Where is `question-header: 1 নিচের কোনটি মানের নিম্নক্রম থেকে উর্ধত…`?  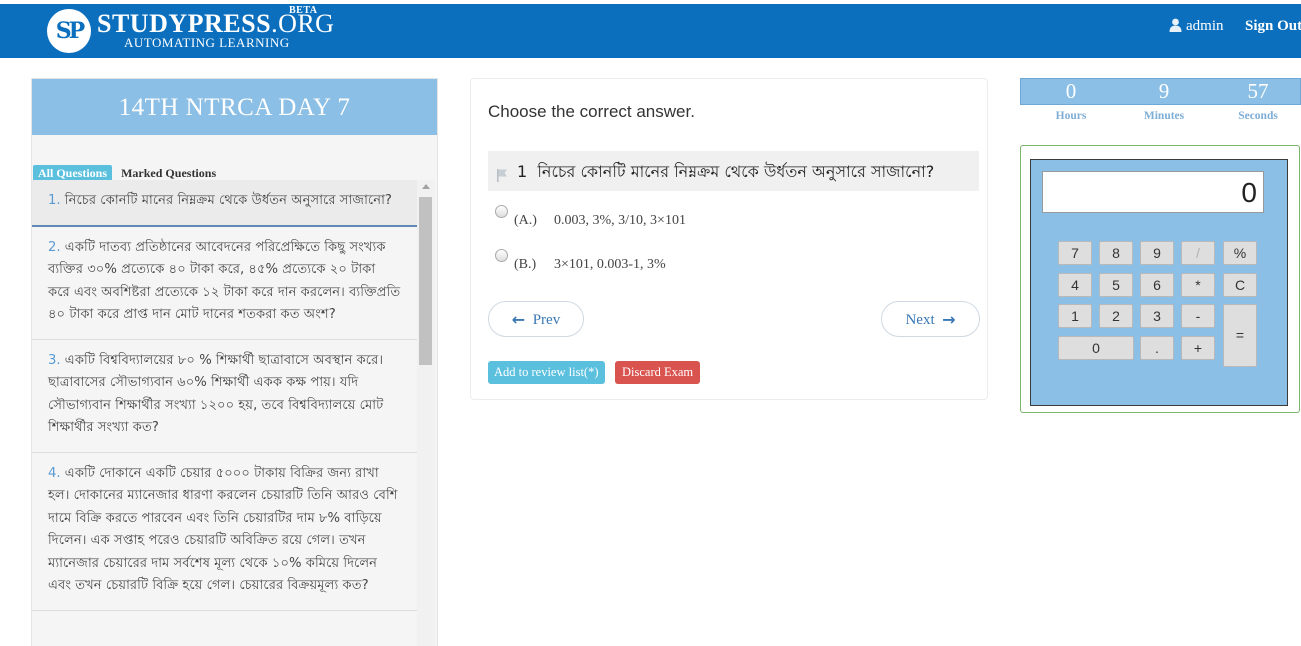
question-header: 1 নিচের কোনটি মানের নিম্নক্রম থেকে উর্ধত… is located at coordinates (733, 171).